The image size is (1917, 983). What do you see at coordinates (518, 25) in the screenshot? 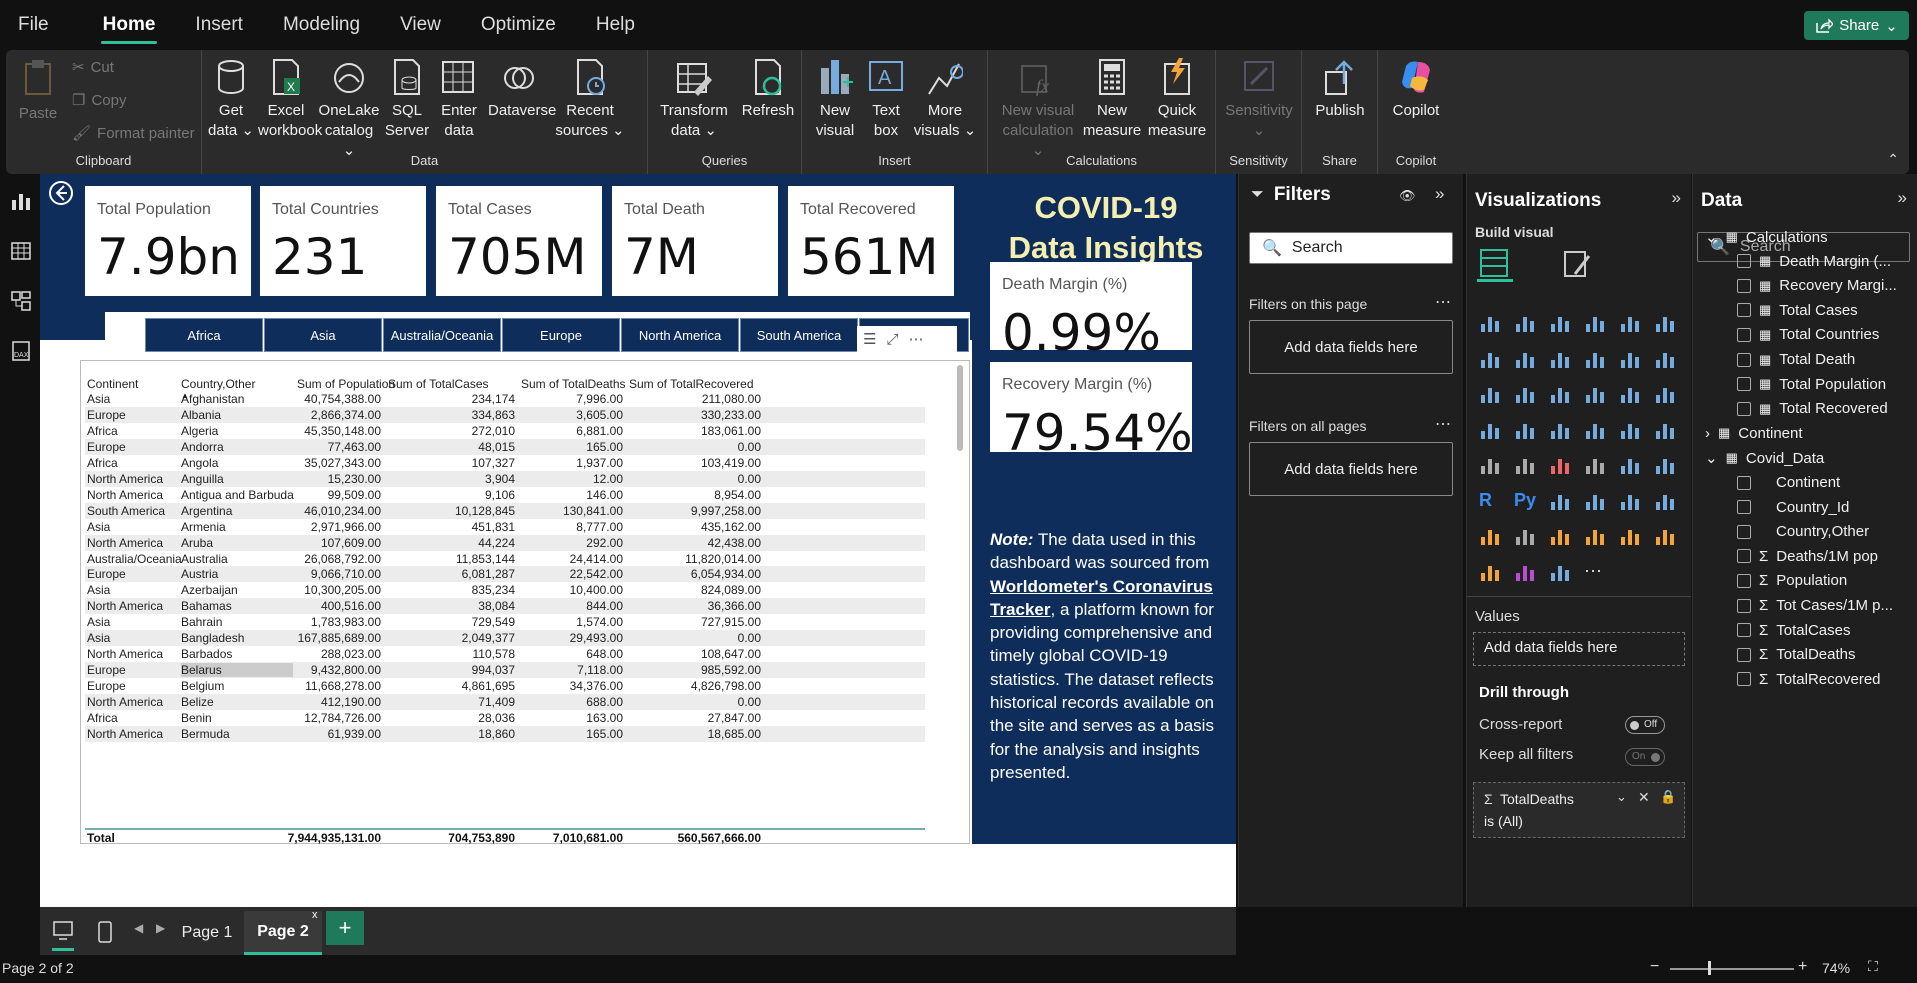
I see `menu-tab-optimize: Optimize` at bounding box center [518, 25].